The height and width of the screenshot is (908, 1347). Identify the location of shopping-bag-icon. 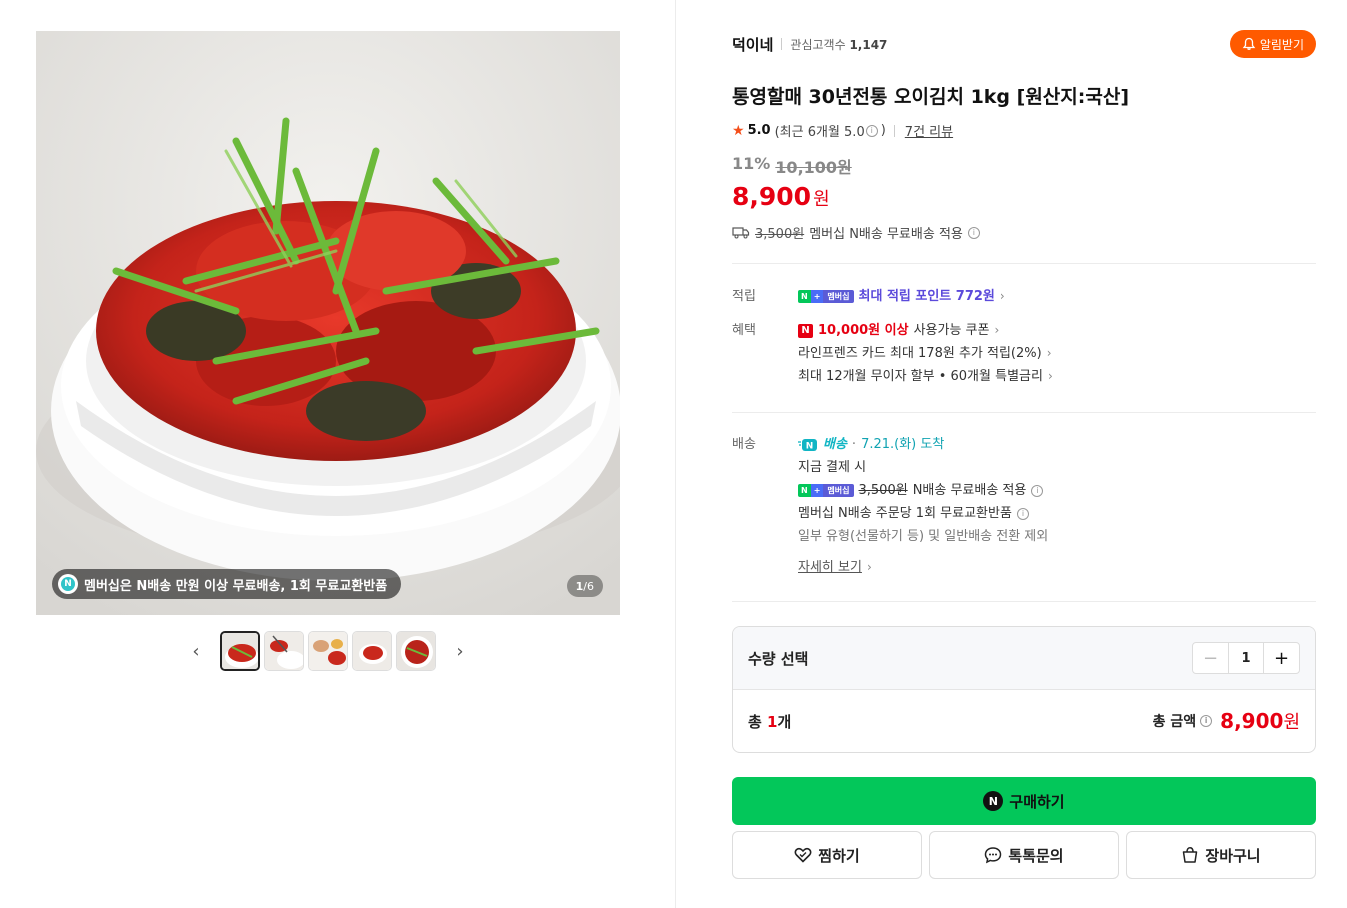
(1190, 855).